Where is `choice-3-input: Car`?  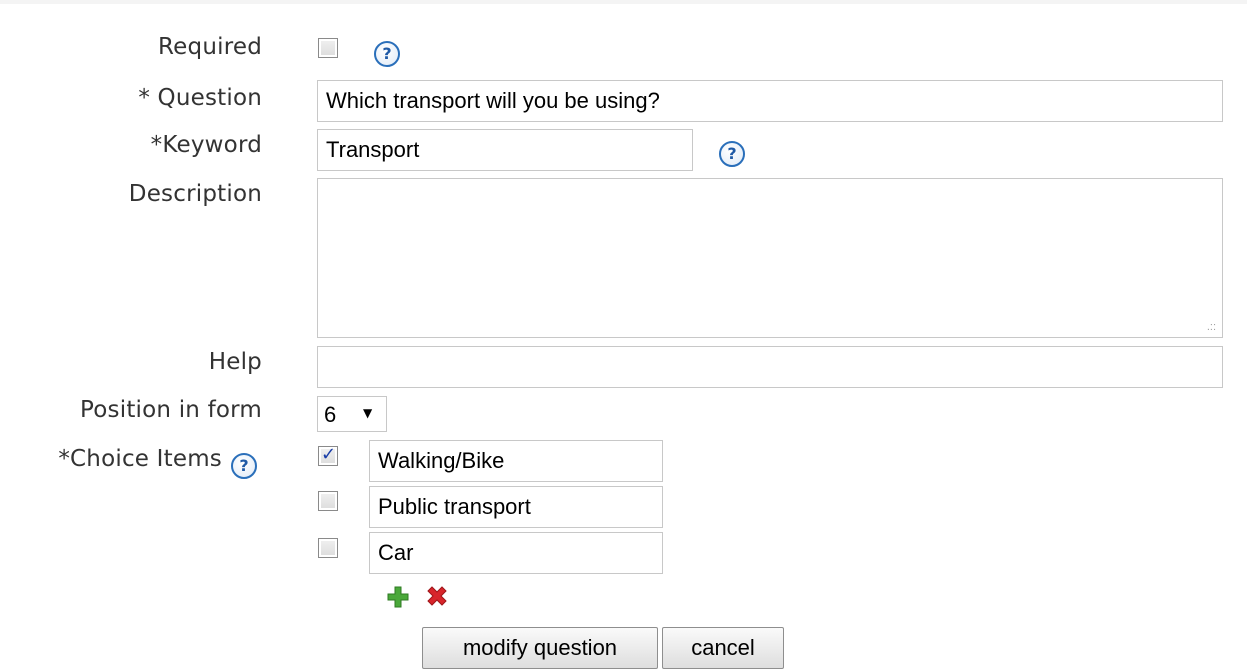 choice-3-input: Car is located at coordinates (516, 553).